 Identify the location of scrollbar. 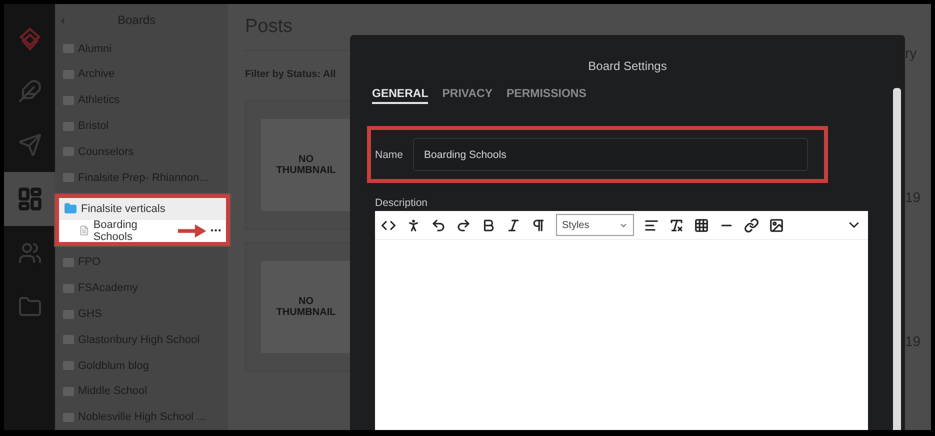
(897, 259).